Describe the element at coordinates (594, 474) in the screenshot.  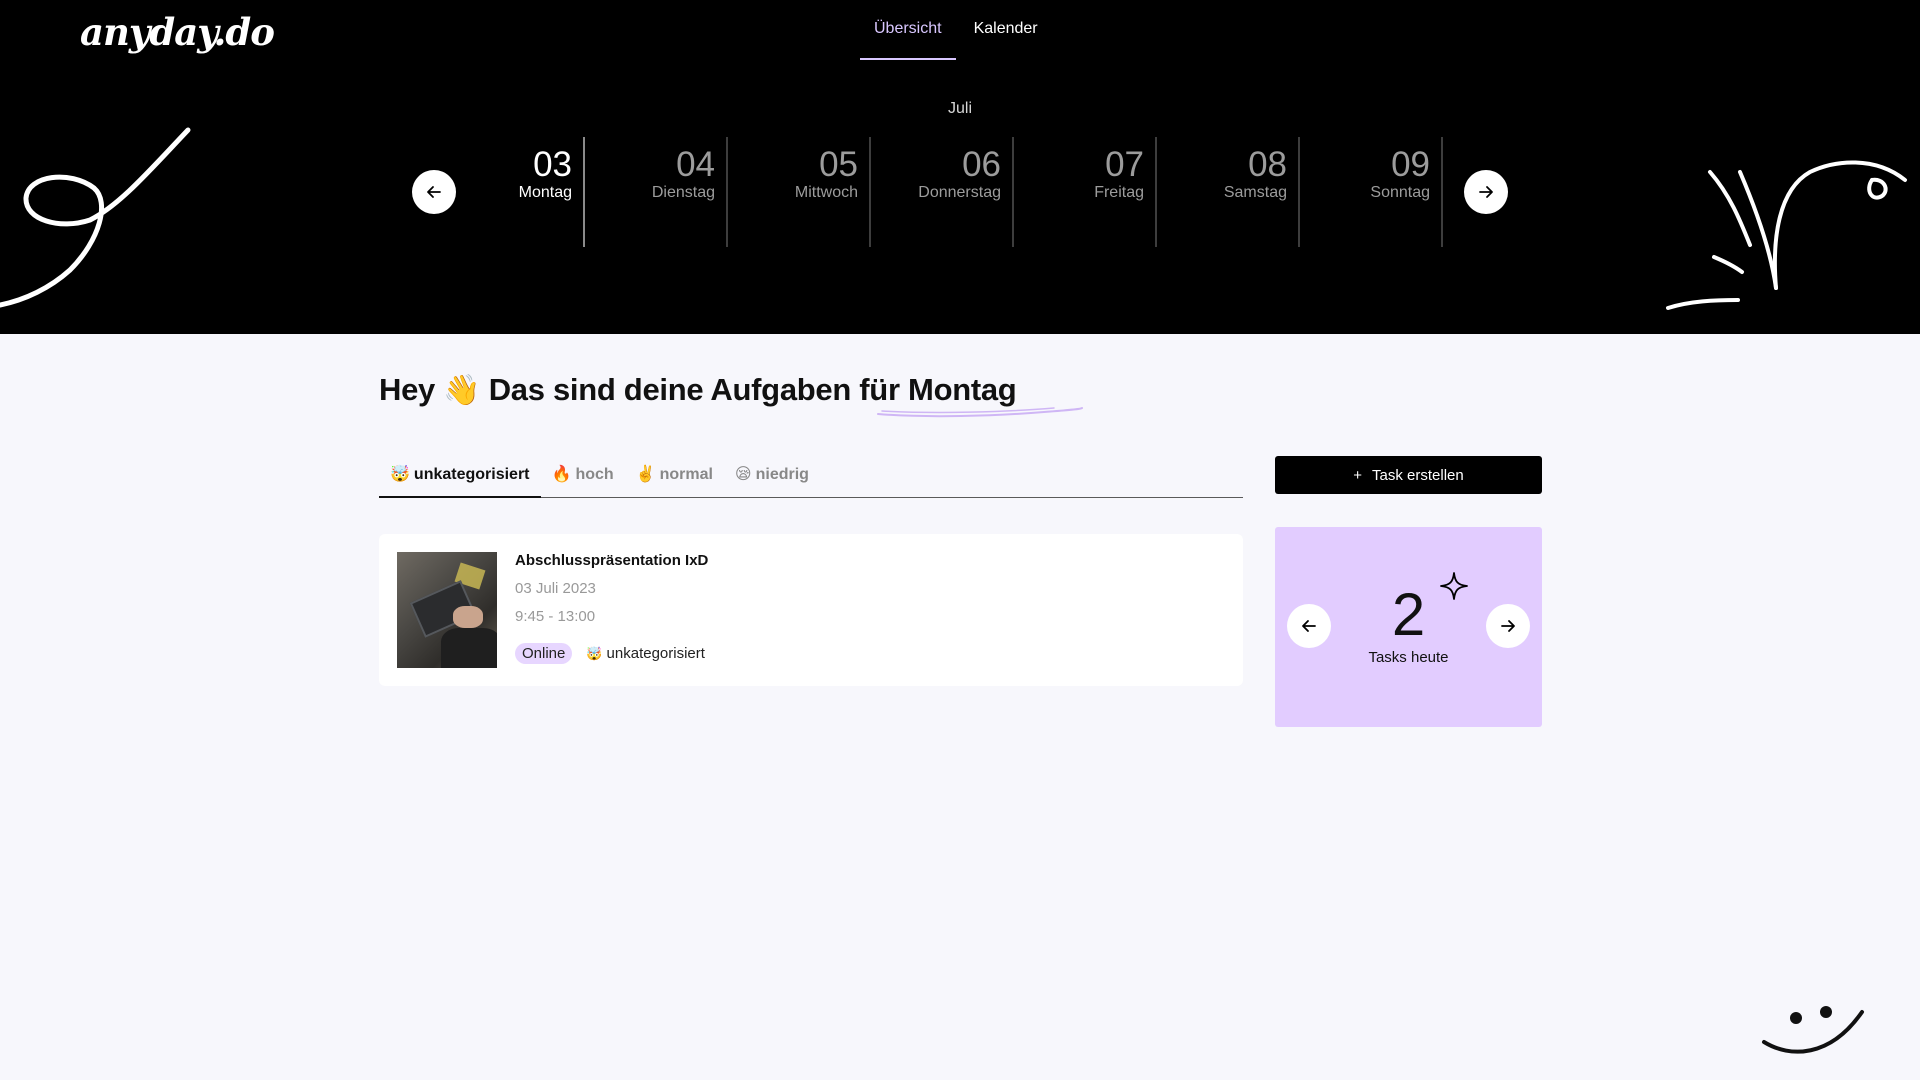
I see `tab-label: hoch` at that location.